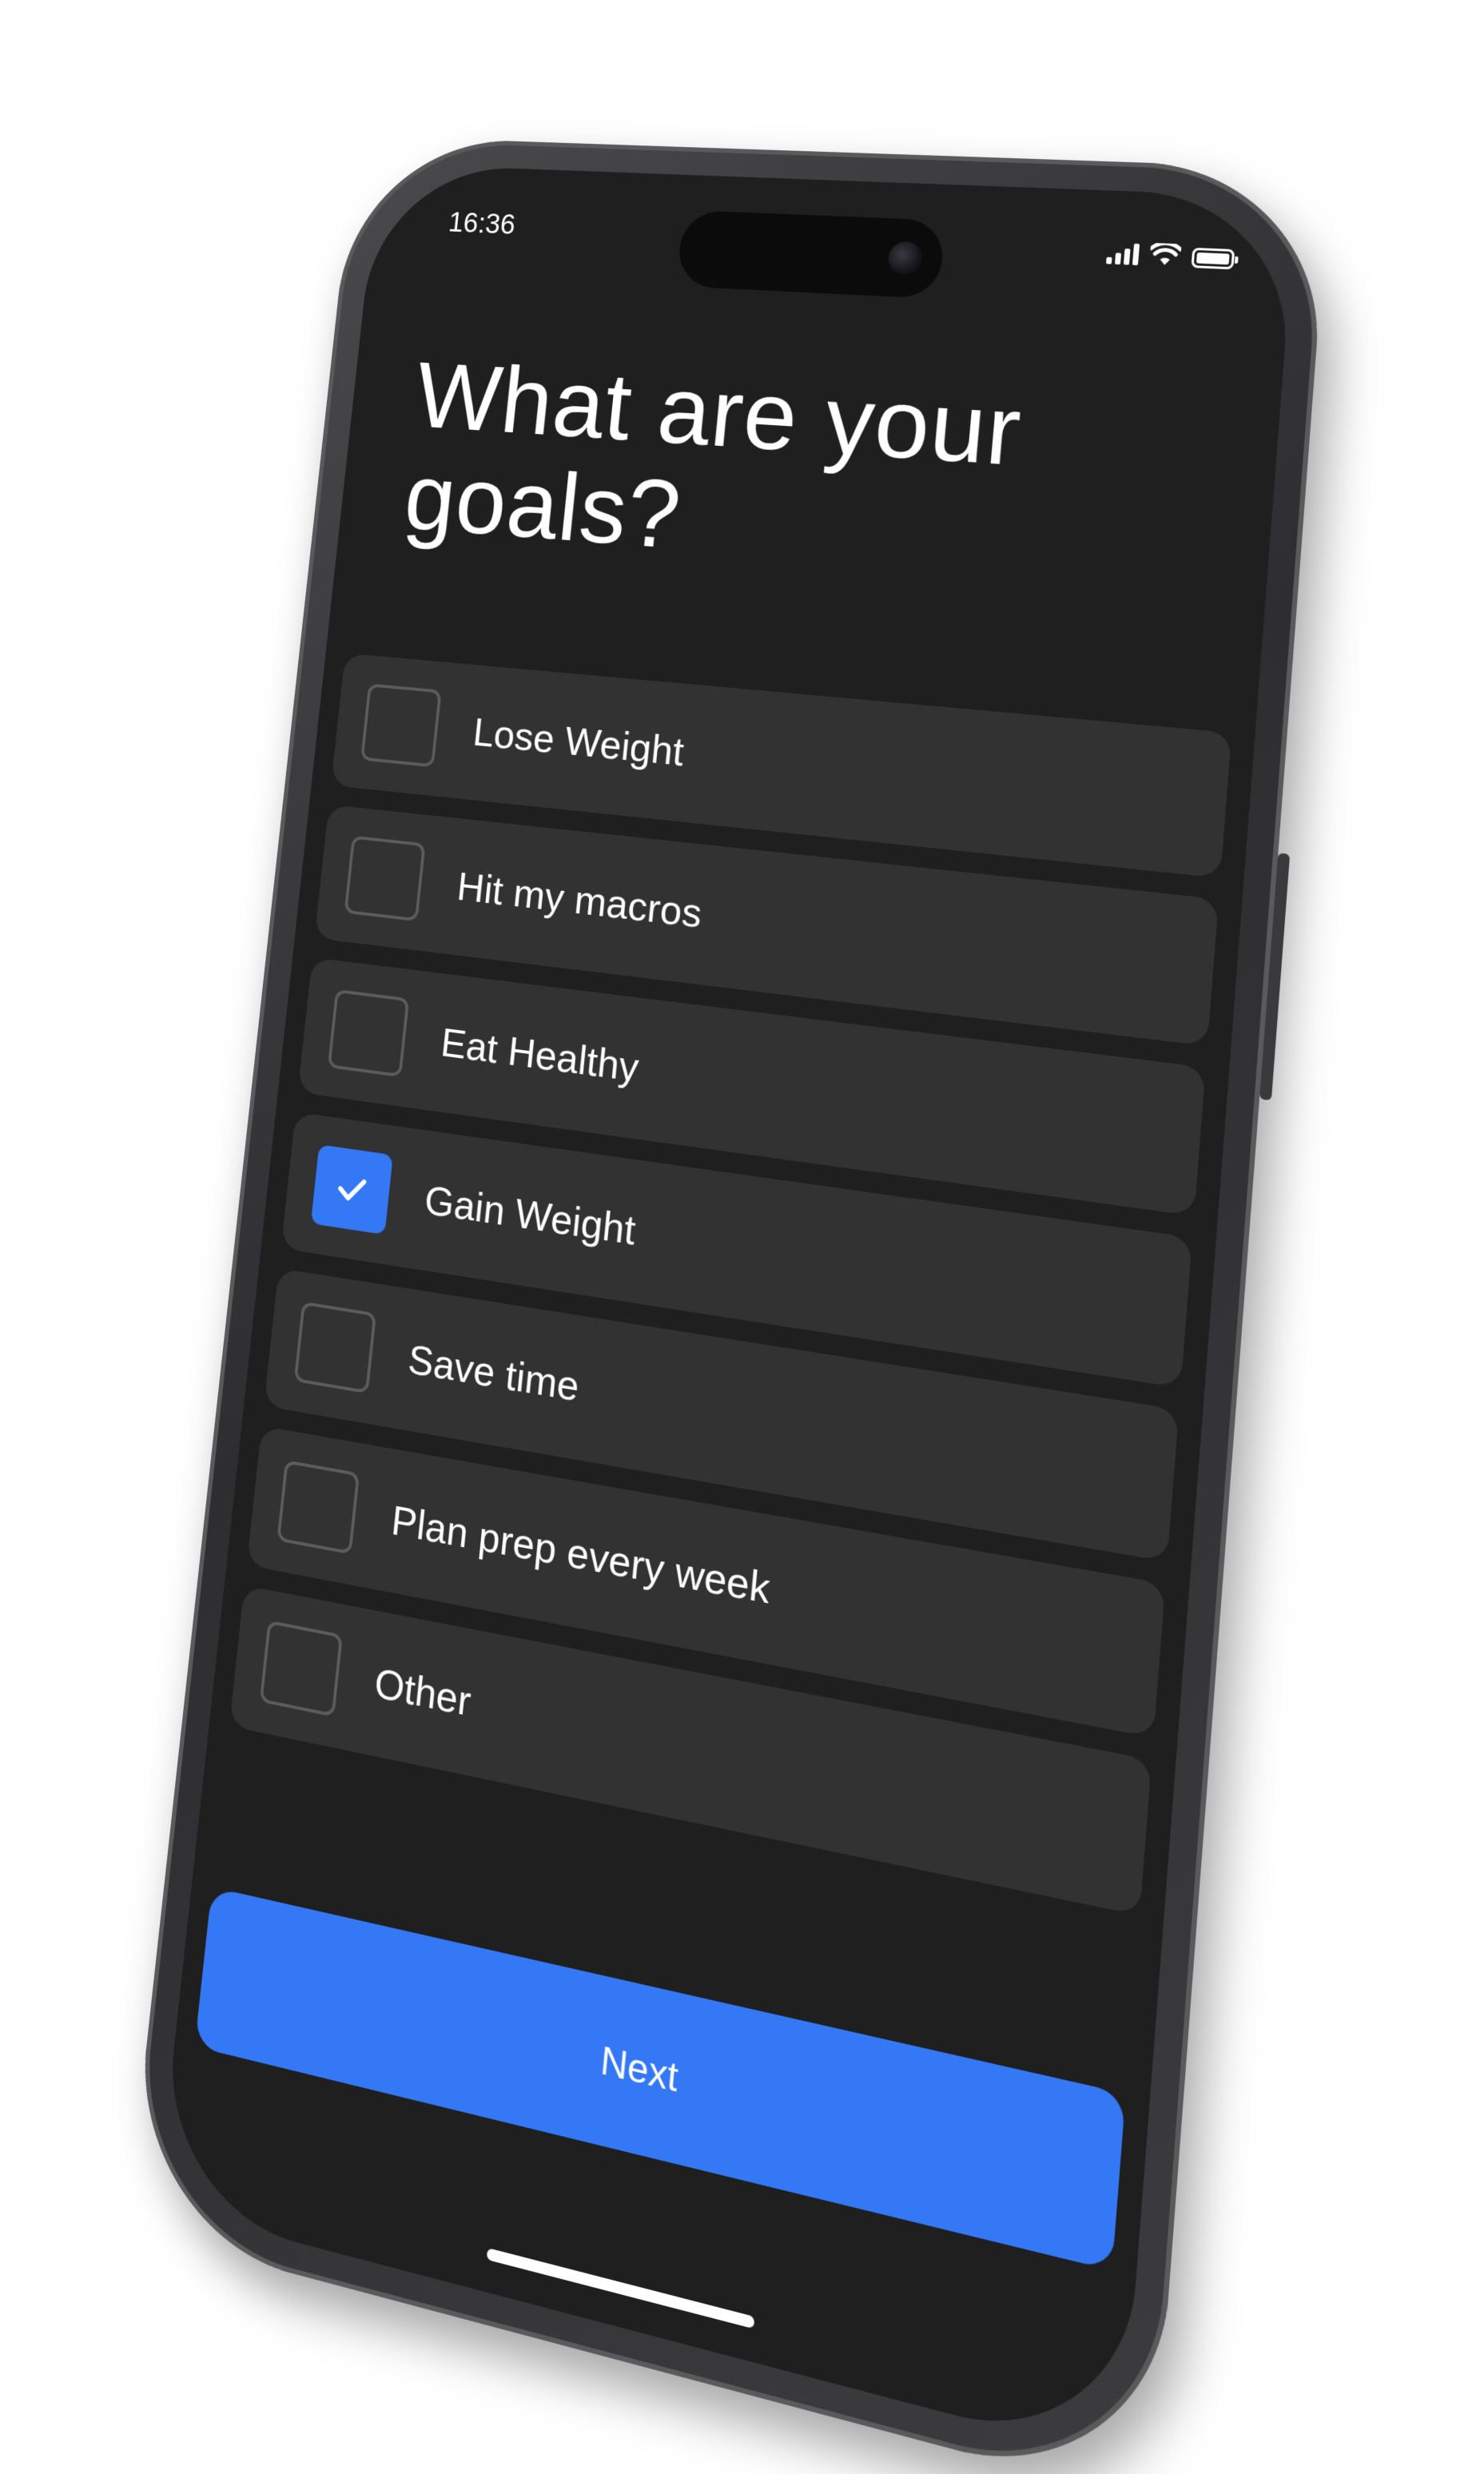  I want to click on cellular-signal-icon, so click(1122, 254).